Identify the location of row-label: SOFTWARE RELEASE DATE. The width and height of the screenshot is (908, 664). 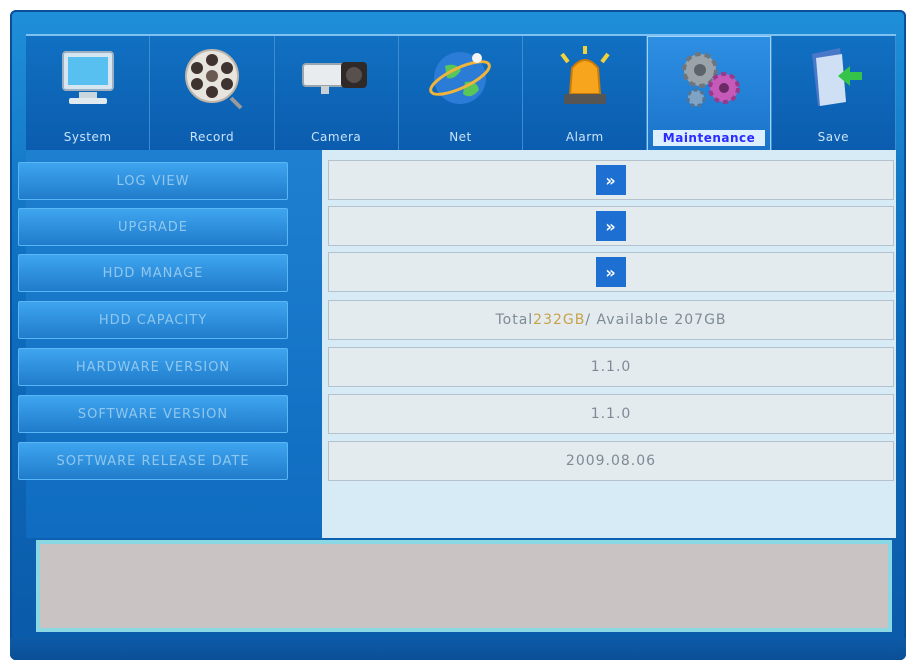
(153, 461).